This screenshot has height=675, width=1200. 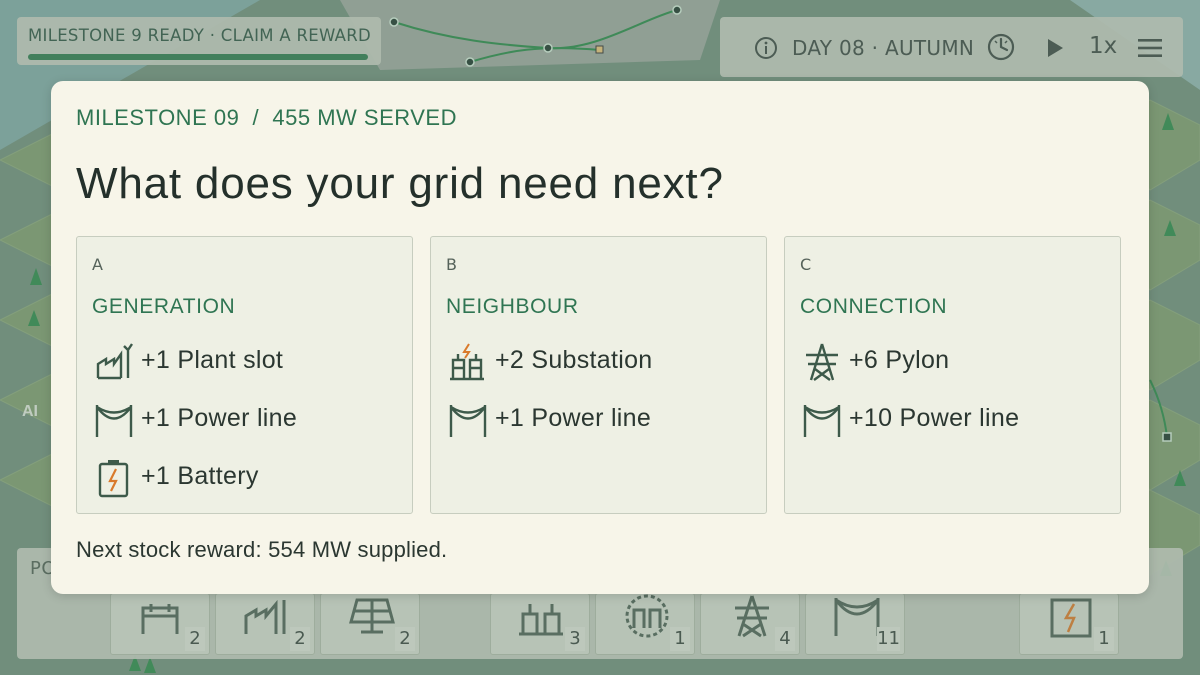 What do you see at coordinates (934, 418) in the screenshot?
I see `card-item-label: +10 Power line` at bounding box center [934, 418].